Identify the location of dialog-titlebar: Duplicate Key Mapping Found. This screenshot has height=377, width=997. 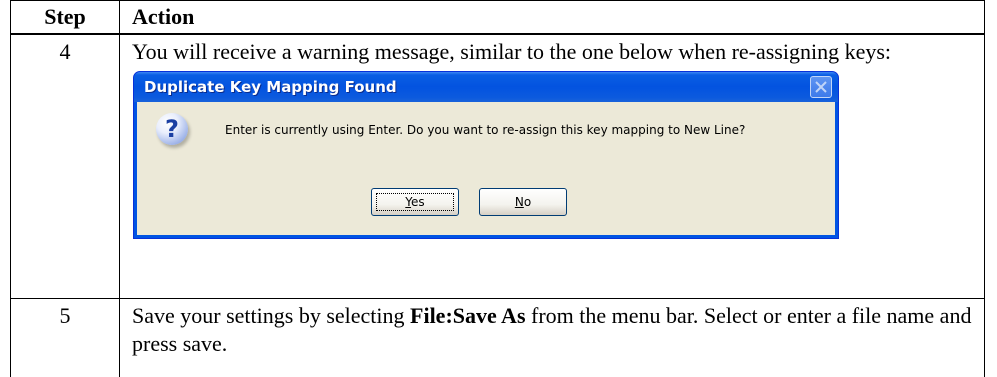
(486, 86).